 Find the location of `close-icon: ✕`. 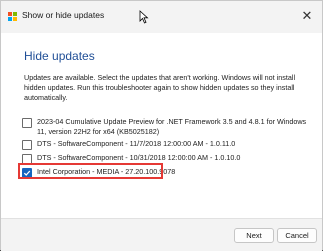

close-icon: ✕ is located at coordinates (307, 15).